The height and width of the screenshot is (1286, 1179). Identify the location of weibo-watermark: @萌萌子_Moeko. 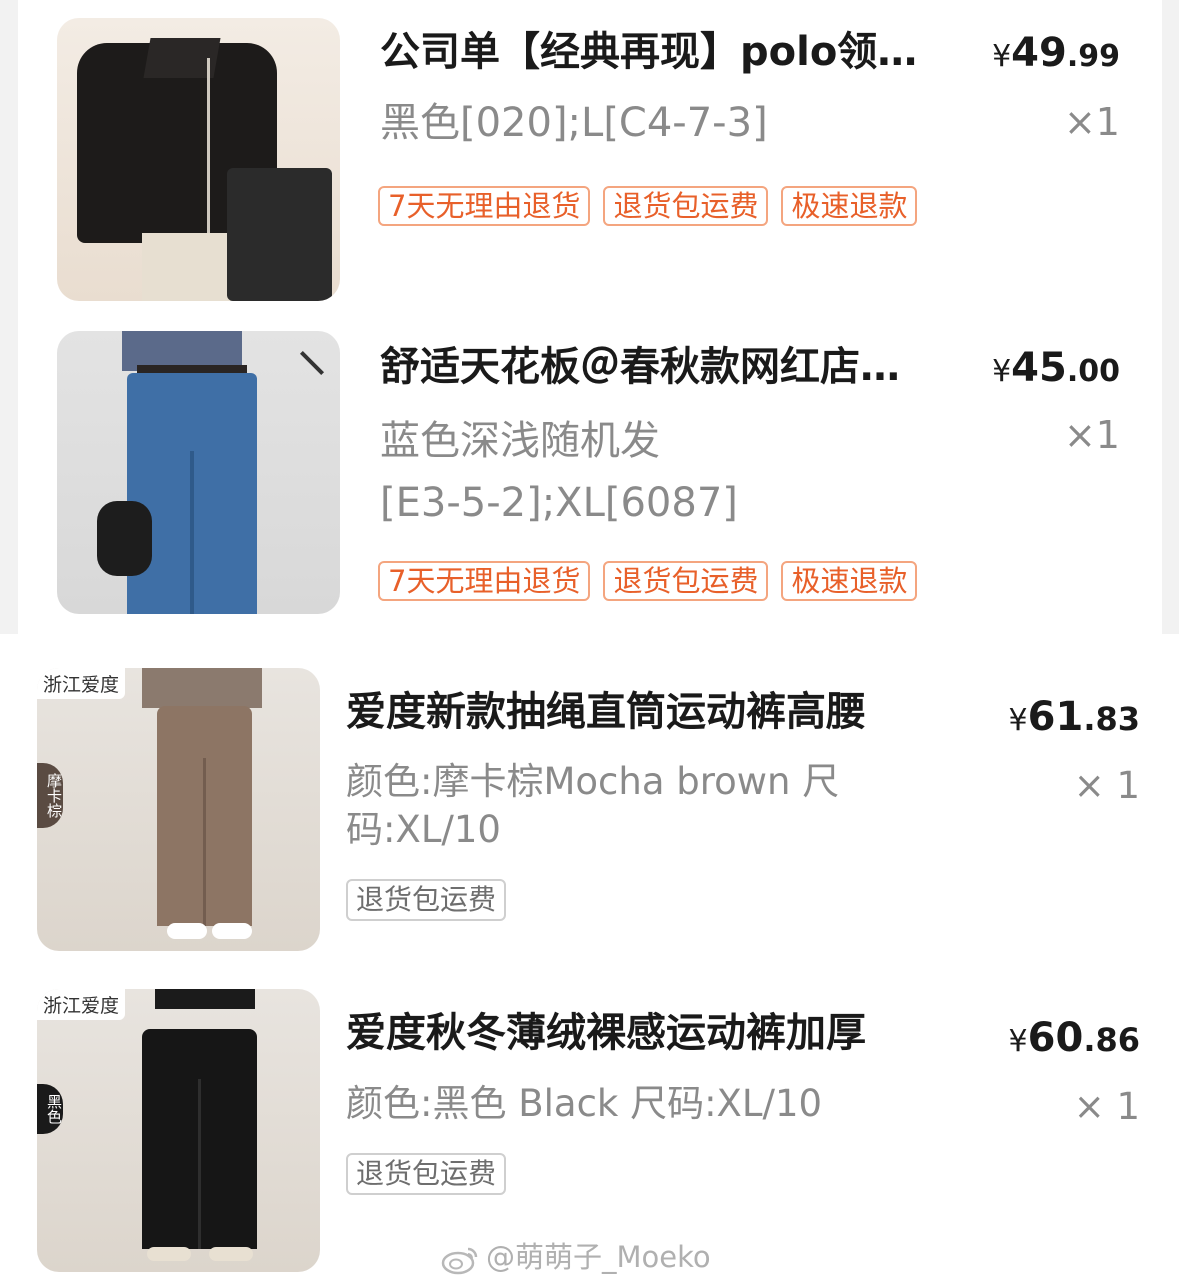
(575, 1255).